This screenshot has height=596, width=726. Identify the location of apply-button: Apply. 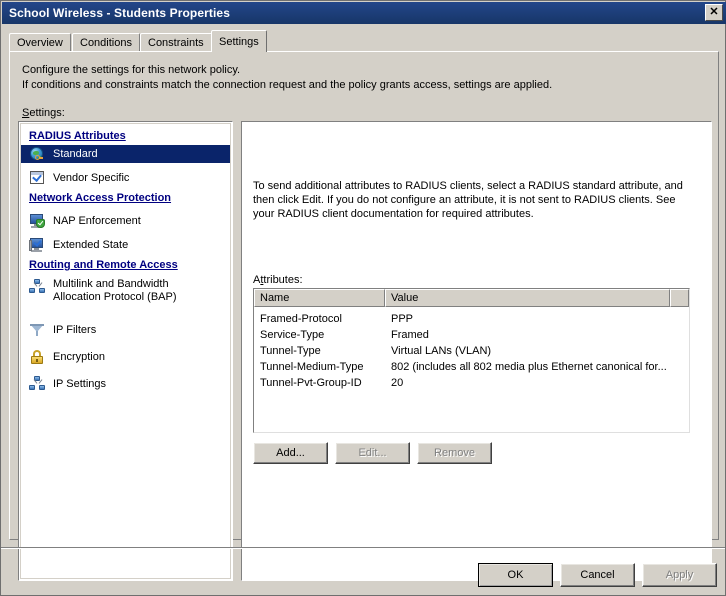
(679, 575).